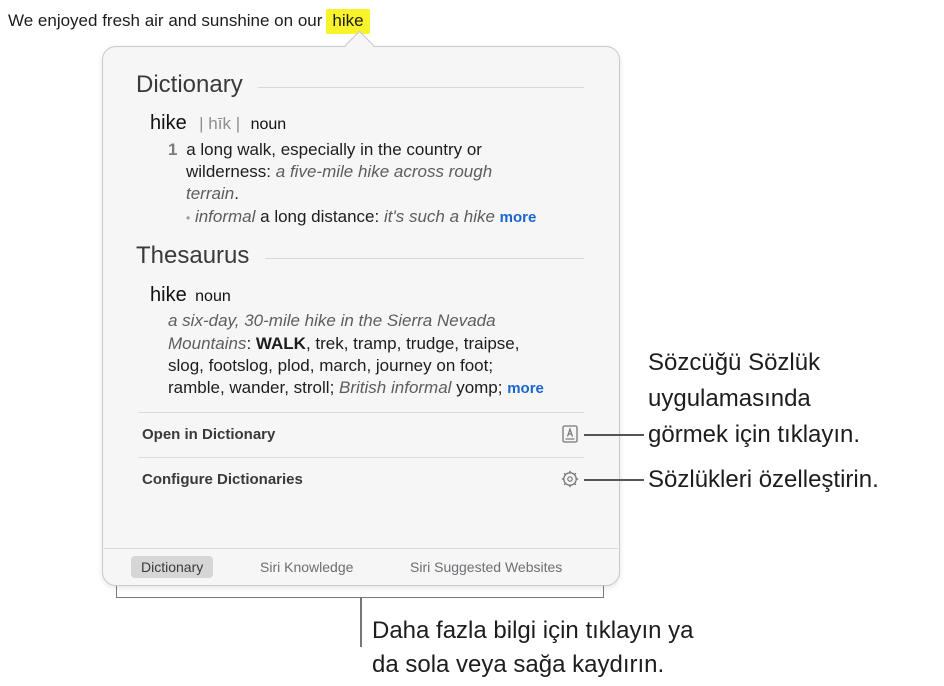 The image size is (944, 686). Describe the element at coordinates (729, 398) in the screenshot. I see `callout-open-line-2: uygulamasında` at that location.